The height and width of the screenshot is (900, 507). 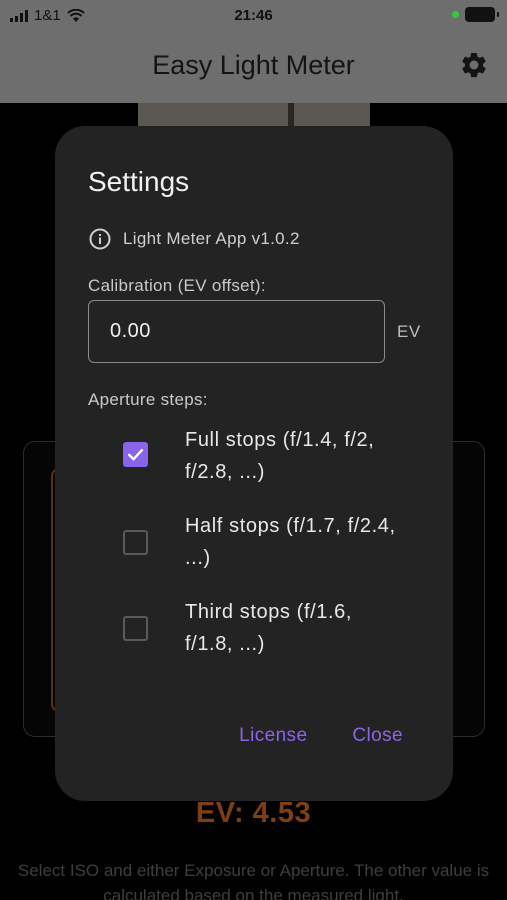 I want to click on app-title: Easy Light Meter, so click(x=253, y=65).